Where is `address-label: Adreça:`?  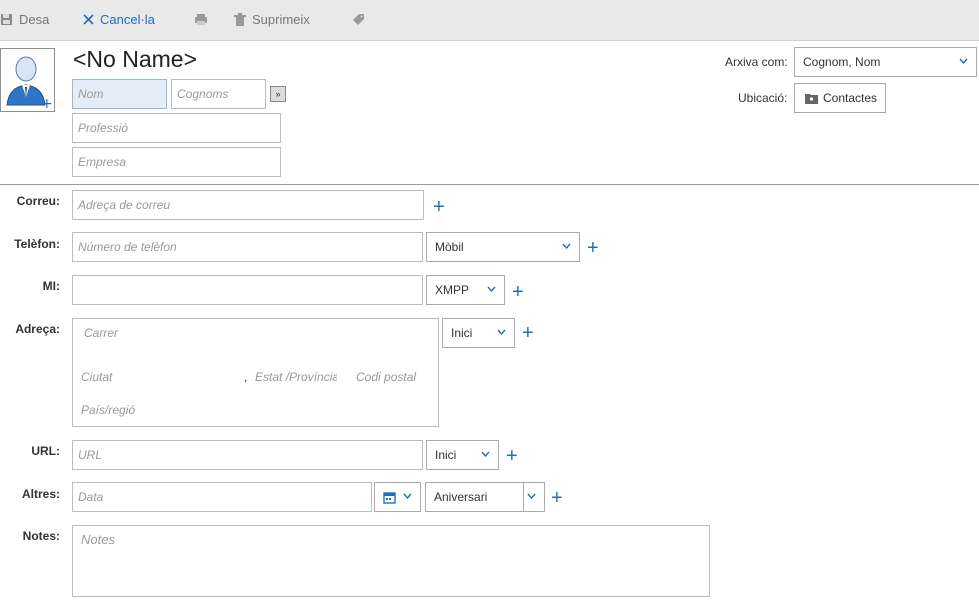
address-label: Adreça: is located at coordinates (37, 329).